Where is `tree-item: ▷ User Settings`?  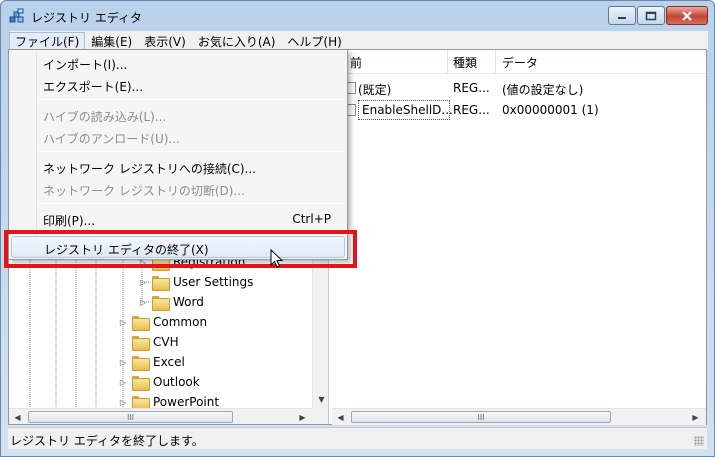 tree-item: ▷ User Settings is located at coordinates (195, 282).